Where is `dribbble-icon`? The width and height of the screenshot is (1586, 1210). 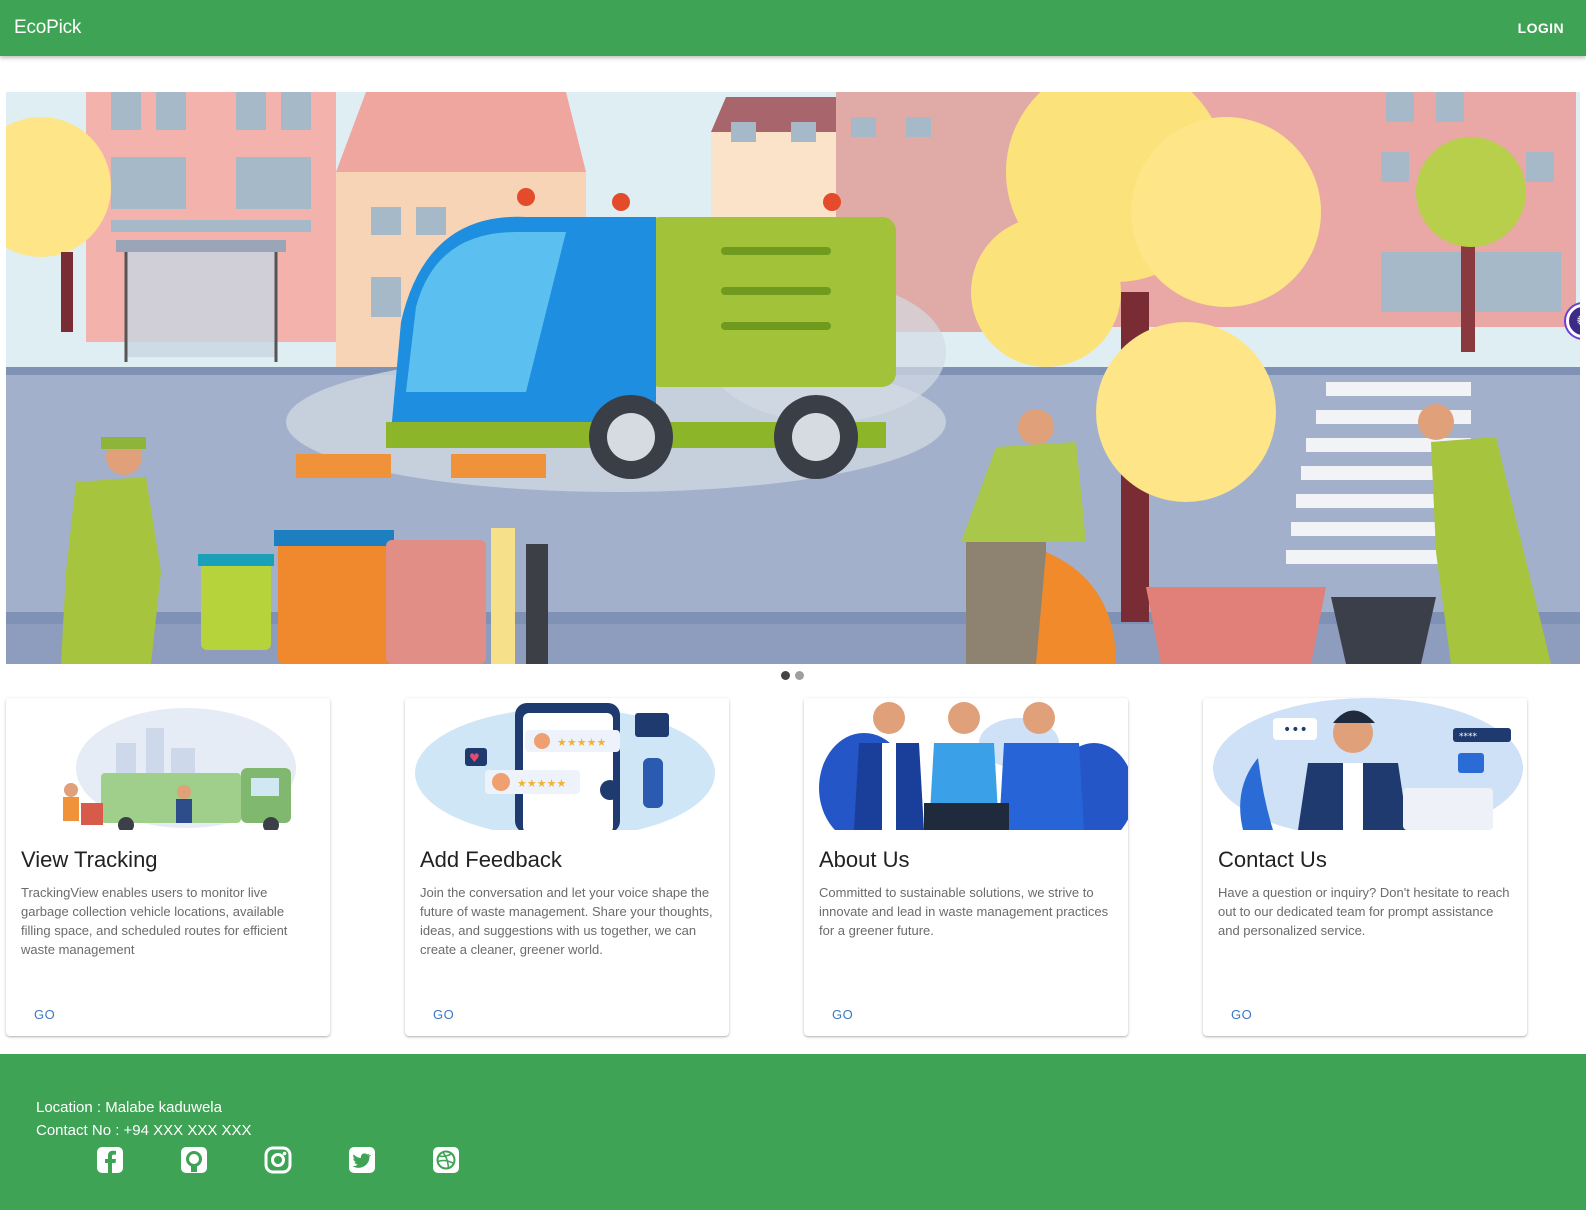 dribbble-icon is located at coordinates (446, 1160).